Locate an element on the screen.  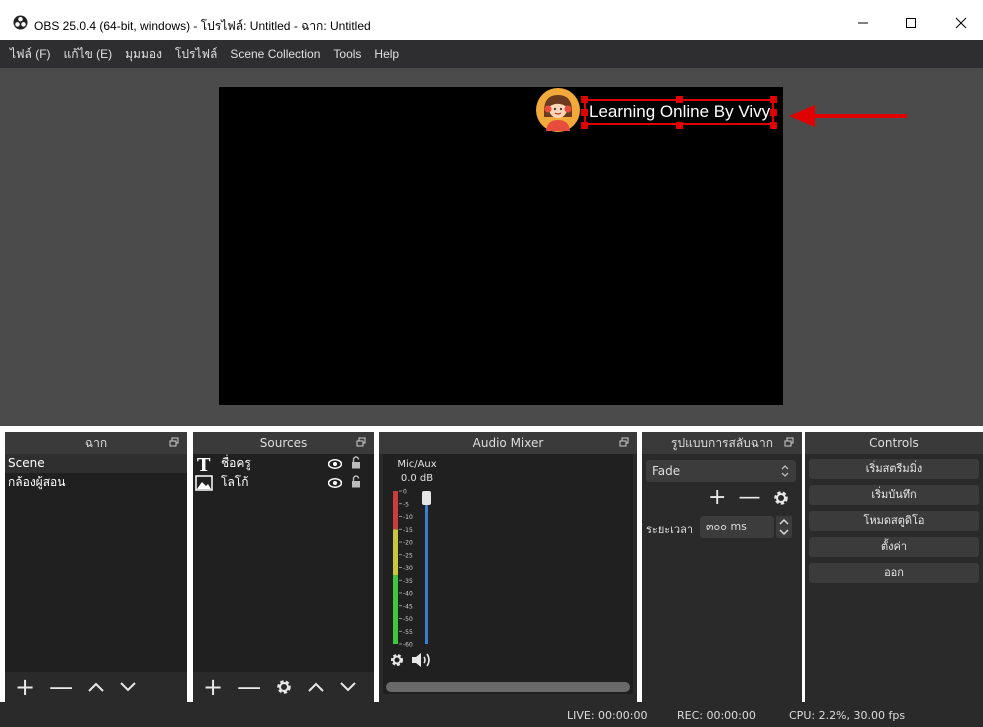
menu-edit: แก้ไข (E) is located at coordinates (88, 54).